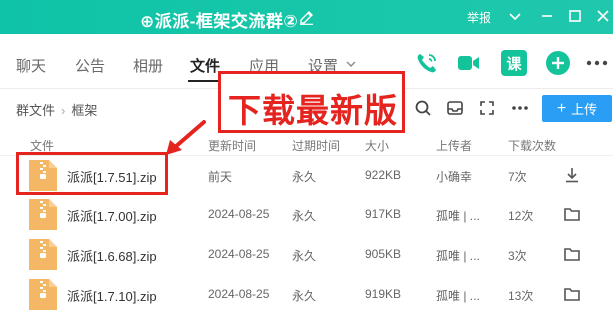 Image resolution: width=613 pixels, height=329 pixels. I want to click on tab-album: 相册, so click(148, 65).